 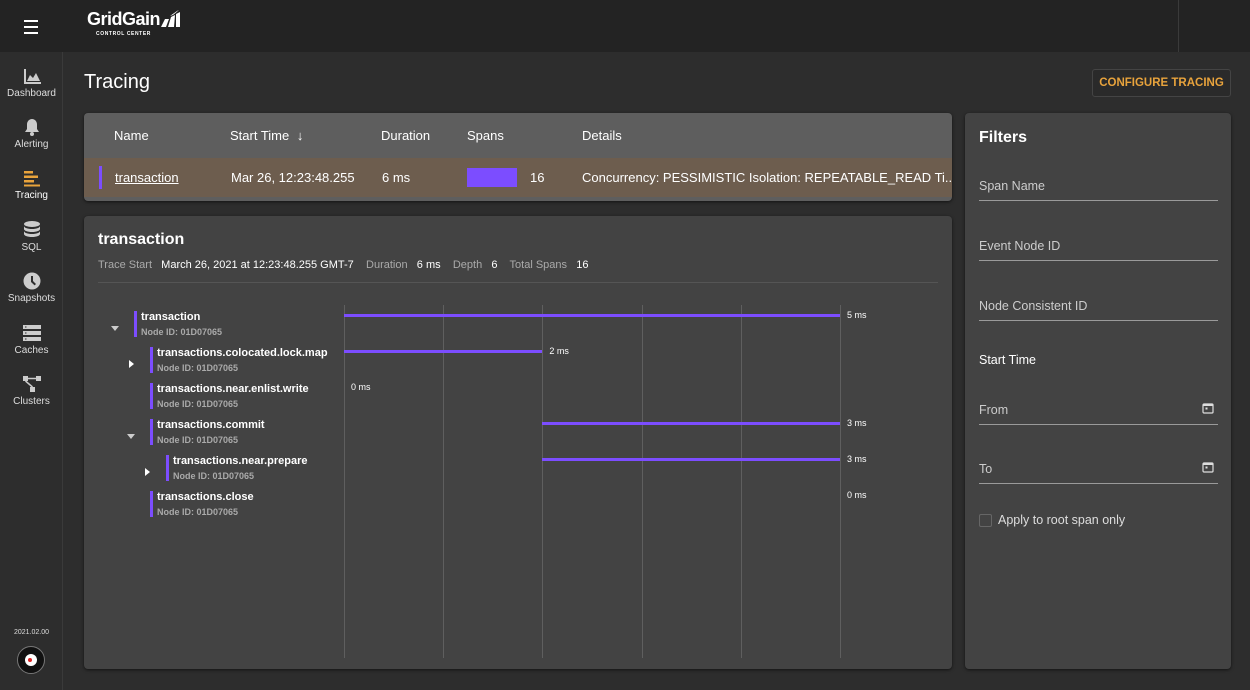 I want to click on trace-name-link: transaction, so click(x=147, y=177).